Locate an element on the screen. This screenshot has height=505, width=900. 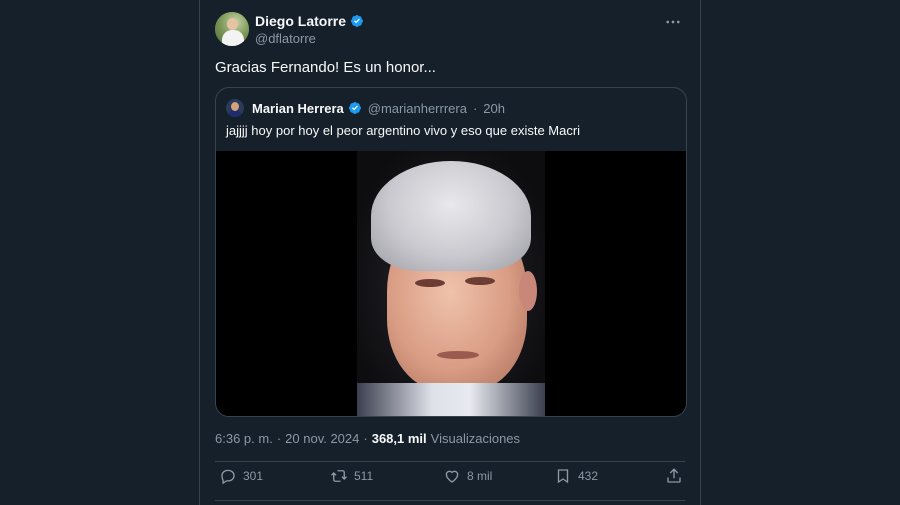
bookmark-count: 432 is located at coordinates (588, 476).